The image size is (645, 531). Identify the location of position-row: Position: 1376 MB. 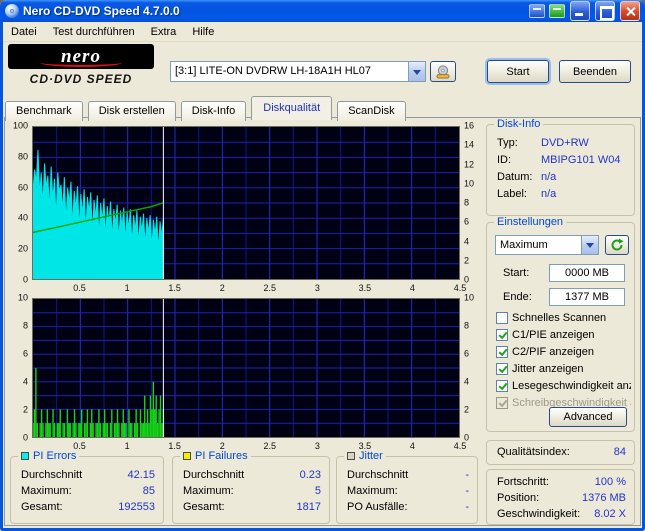
(561, 498).